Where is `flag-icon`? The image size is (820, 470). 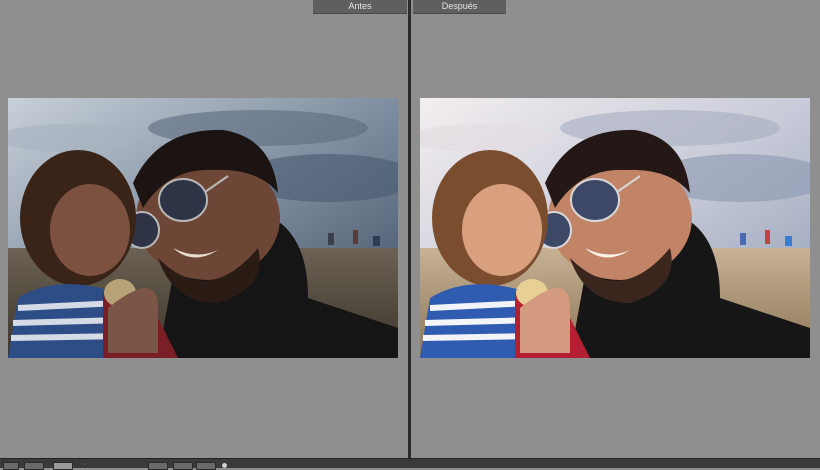 flag-icon is located at coordinates (224, 465).